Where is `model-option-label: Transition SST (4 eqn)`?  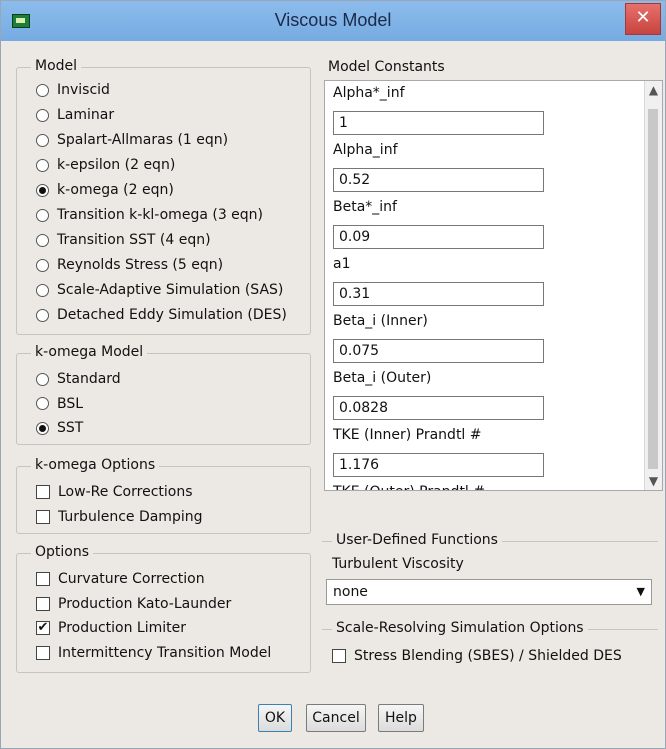
model-option-label: Transition SST (4 eqn) is located at coordinates (134, 240).